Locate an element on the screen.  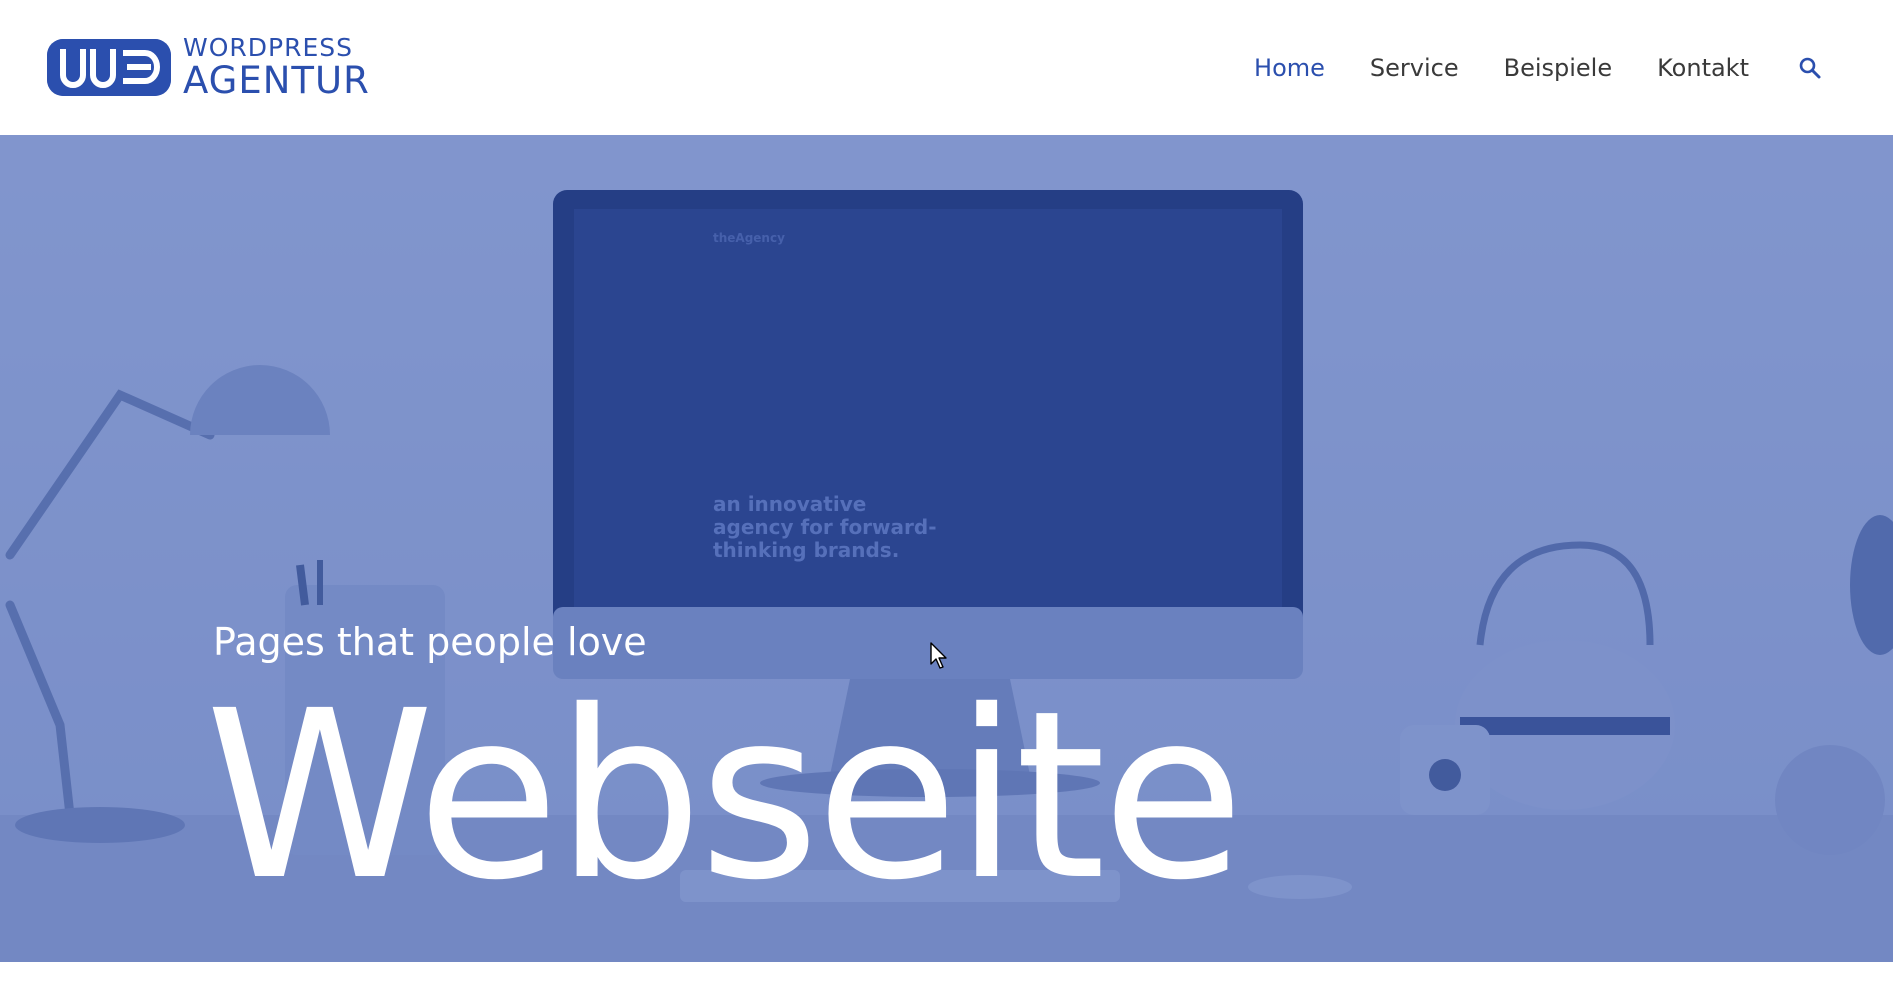
hero-headline: Webseite is located at coordinates (725, 796).